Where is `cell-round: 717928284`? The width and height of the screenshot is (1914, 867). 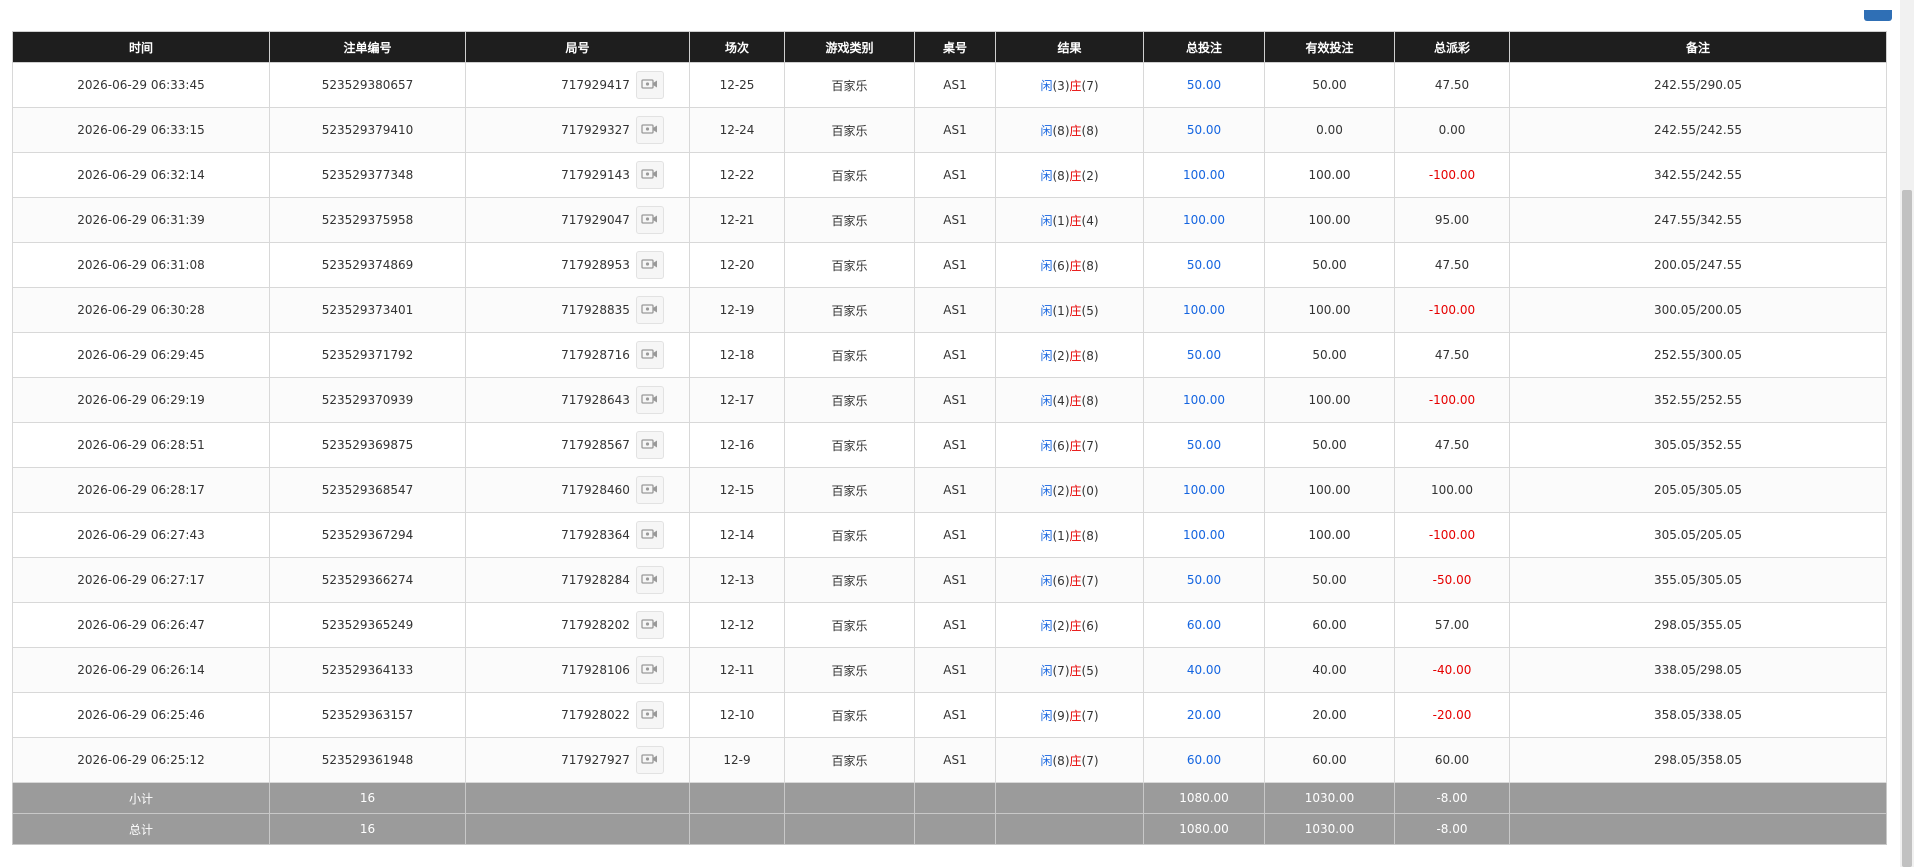 cell-round: 717928284 is located at coordinates (577, 580).